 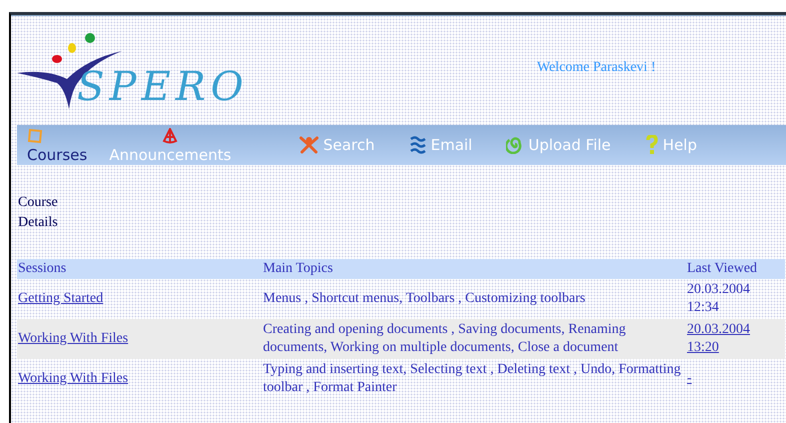 I want to click on column-header: Main Topics, so click(x=474, y=269).